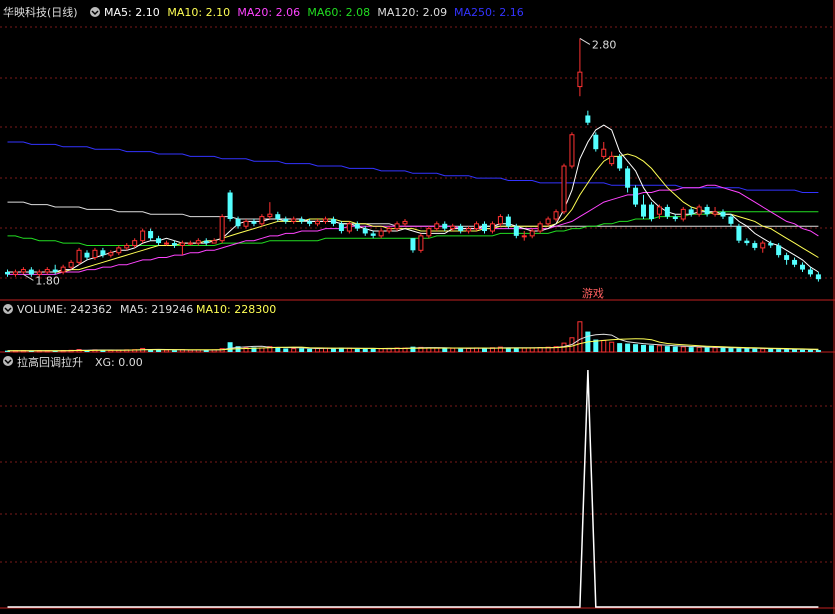 This screenshot has width=835, height=614. Describe the element at coordinates (413, 167) in the screenshot. I see `ma250-line` at that location.